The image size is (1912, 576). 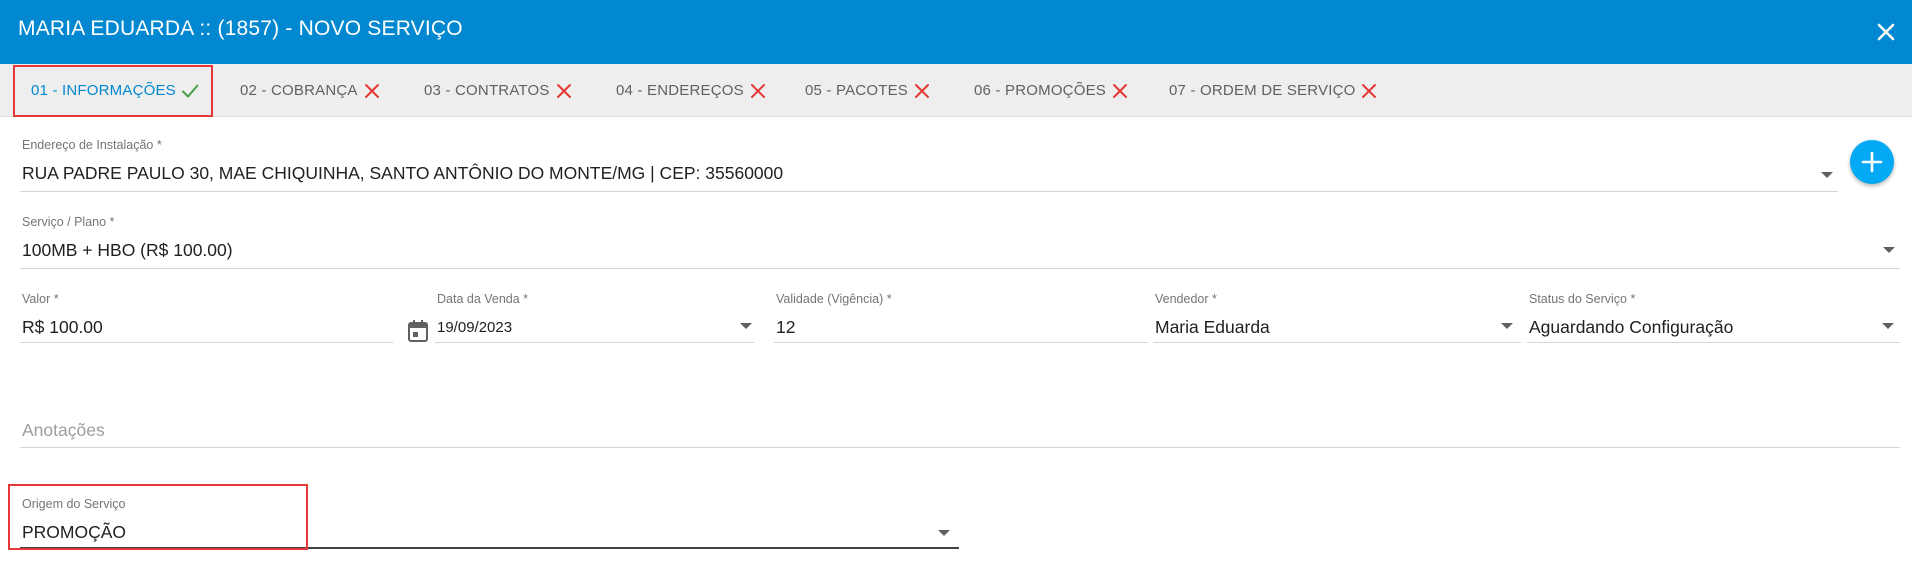 I want to click on field-label: Validade (Vigência) *, so click(x=834, y=299).